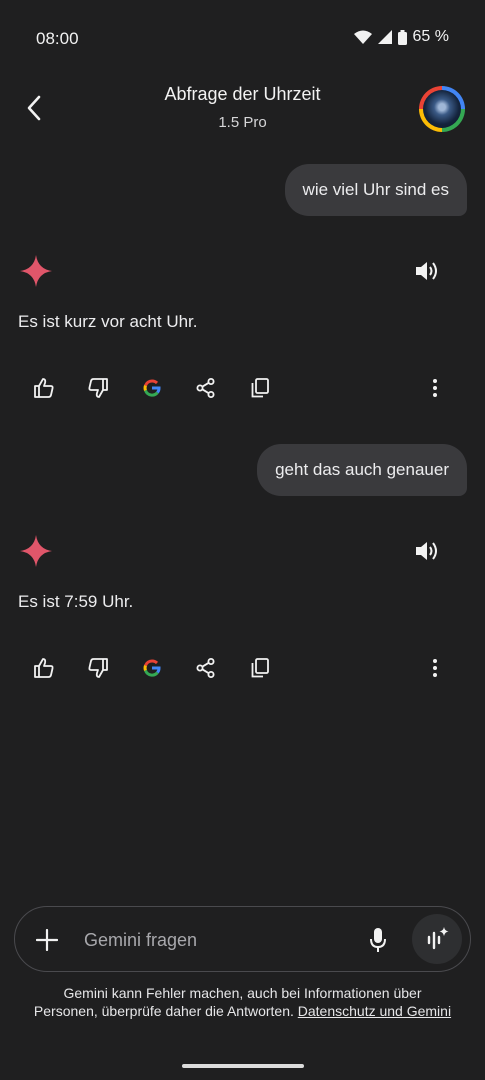 This screenshot has height=1080, width=485. Describe the element at coordinates (242, 94) in the screenshot. I see `chat-title: Abfrage der Uhrzeit` at that location.